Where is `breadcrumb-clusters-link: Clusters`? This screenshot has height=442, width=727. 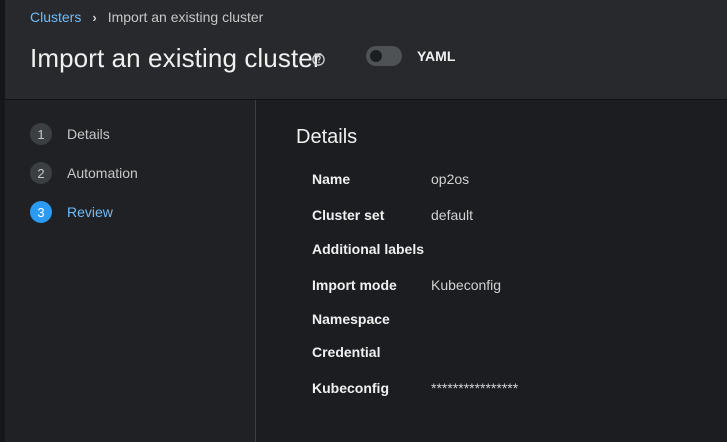 breadcrumb-clusters-link: Clusters is located at coordinates (55, 17).